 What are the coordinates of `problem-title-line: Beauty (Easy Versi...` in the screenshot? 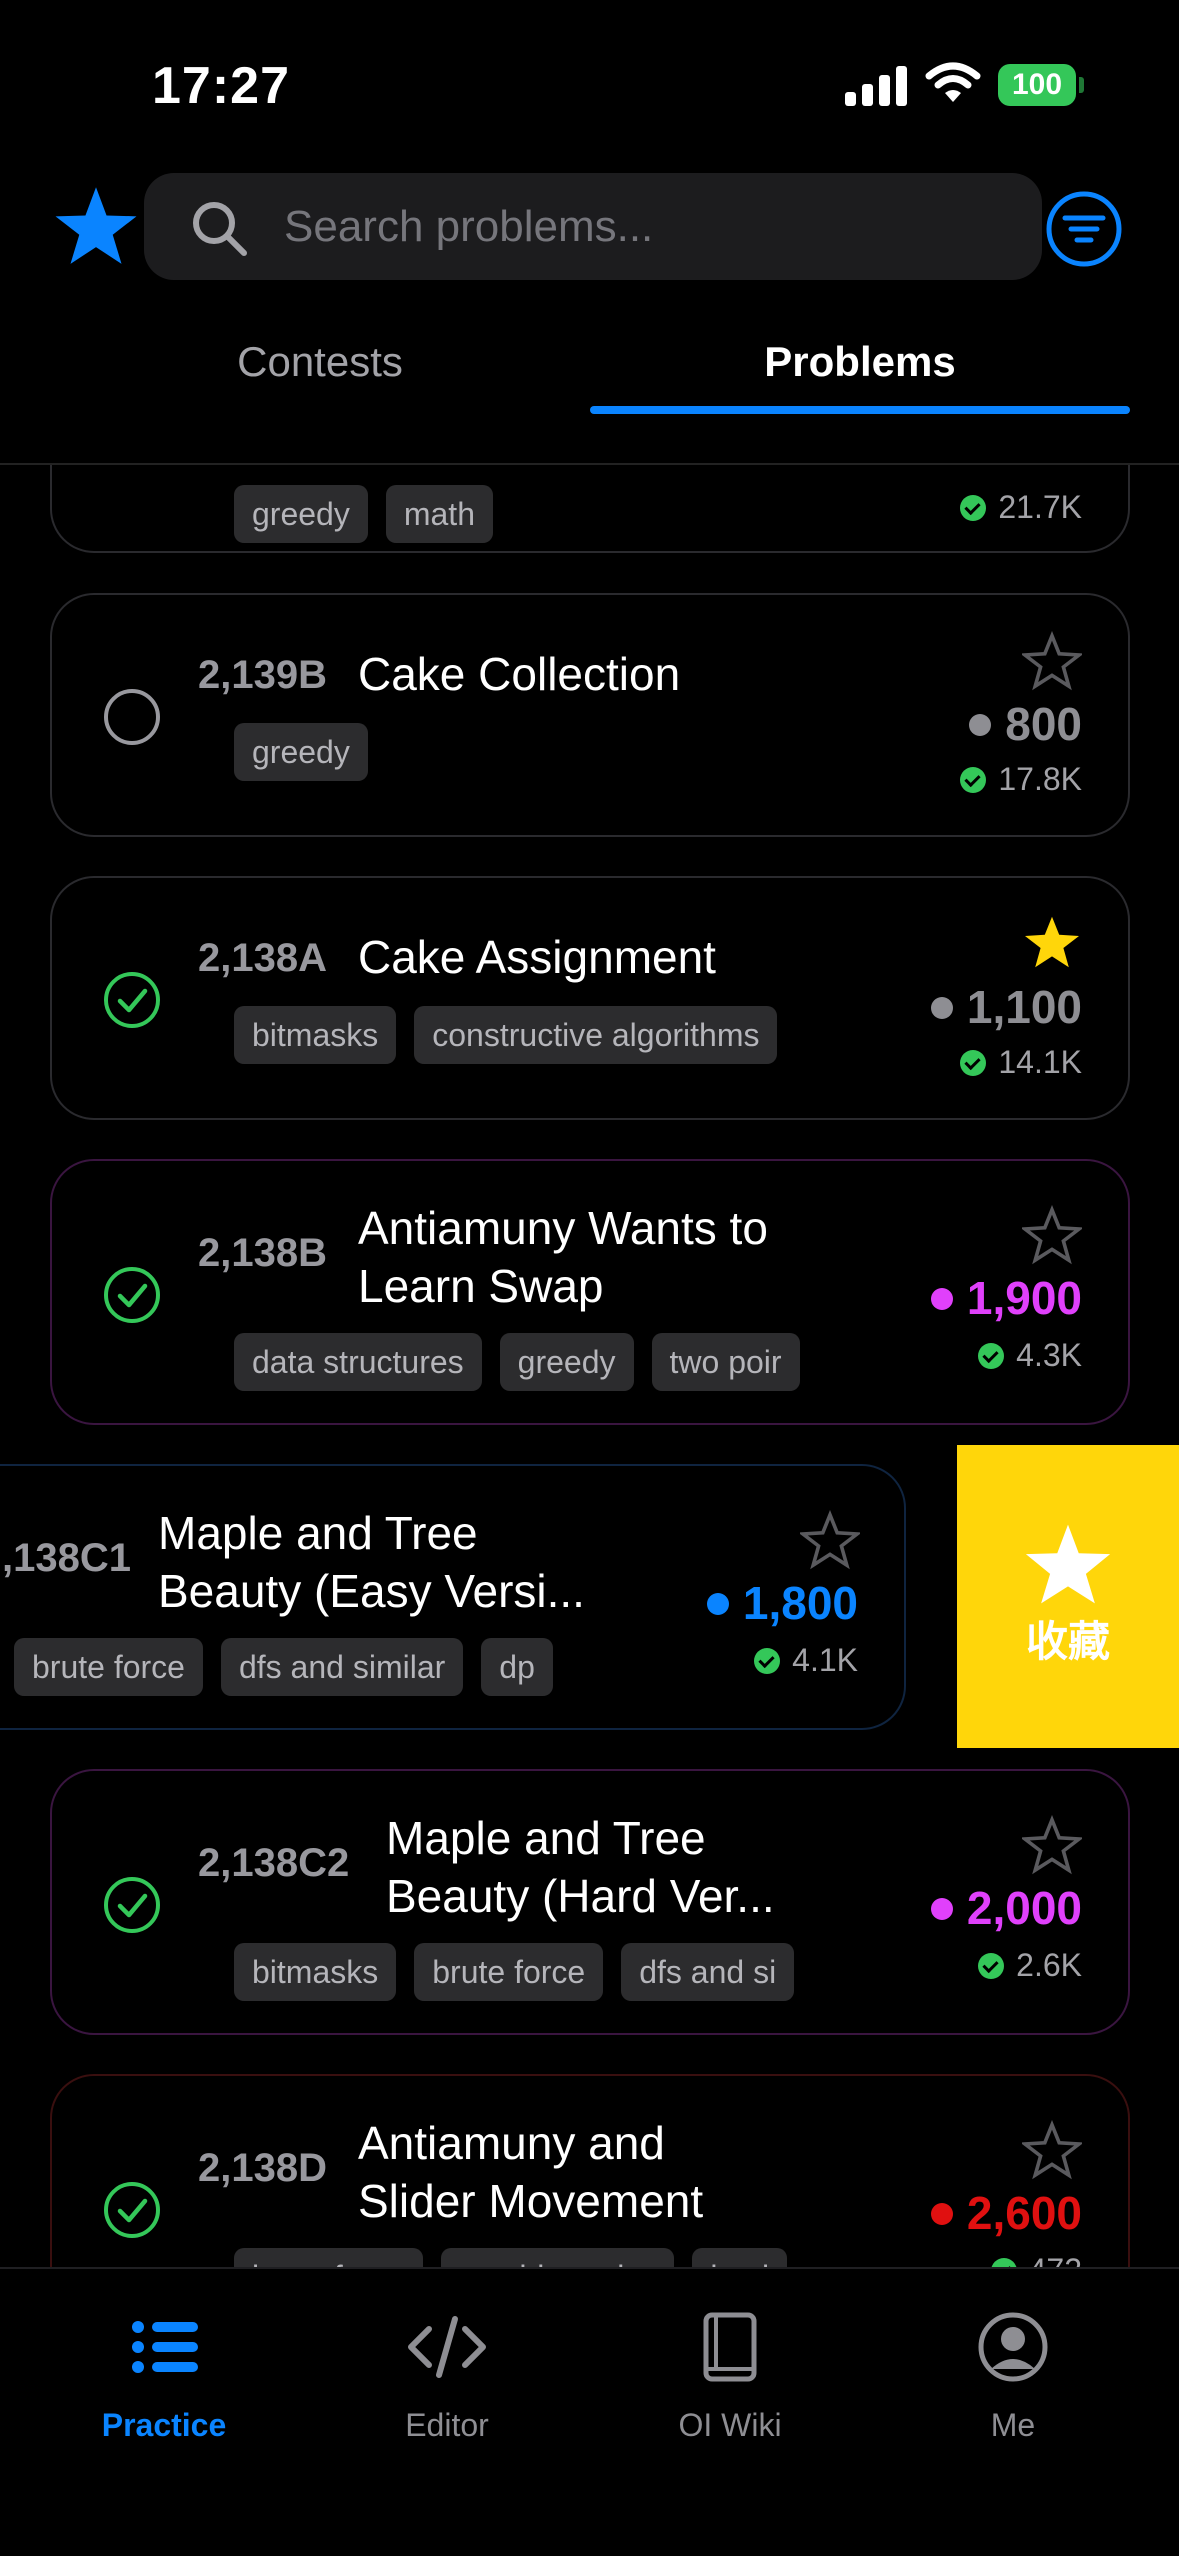 It's located at (371, 1591).